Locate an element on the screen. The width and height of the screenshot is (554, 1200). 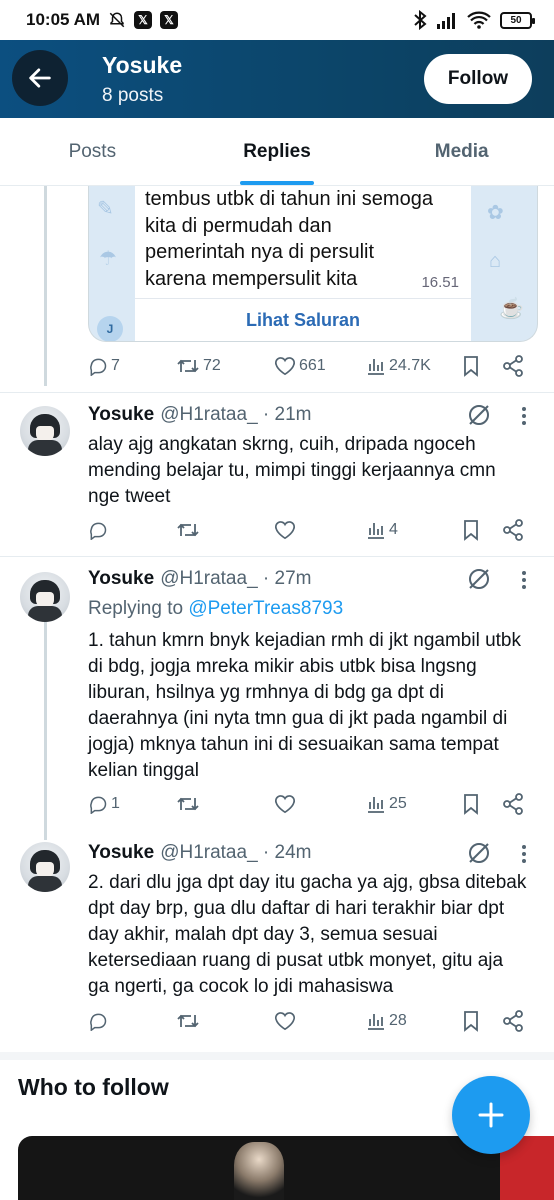
doodle-icon: ✿ is located at coordinates (495, 213).